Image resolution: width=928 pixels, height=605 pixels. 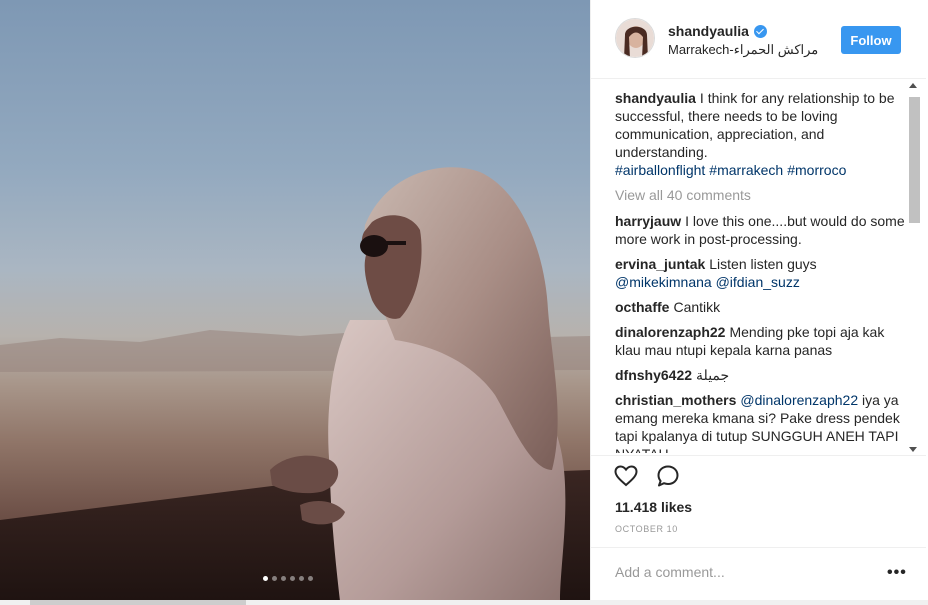 What do you see at coordinates (660, 264) in the screenshot?
I see `comment-username: ervina_juntak` at bounding box center [660, 264].